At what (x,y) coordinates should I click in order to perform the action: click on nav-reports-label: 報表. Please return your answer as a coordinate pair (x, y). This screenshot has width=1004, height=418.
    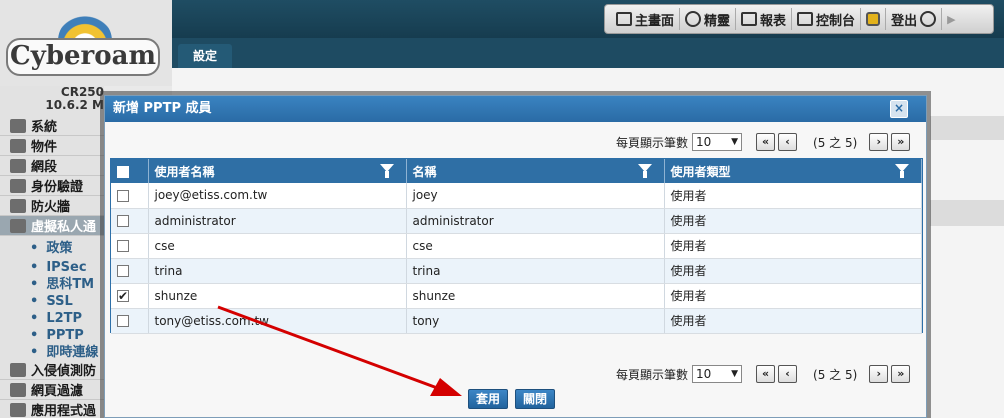
    Looking at the image, I should click on (773, 21).